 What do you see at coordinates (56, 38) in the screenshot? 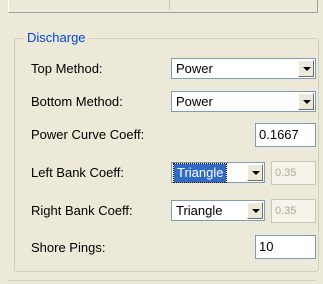
I see `discharge-group-title: Discharge` at bounding box center [56, 38].